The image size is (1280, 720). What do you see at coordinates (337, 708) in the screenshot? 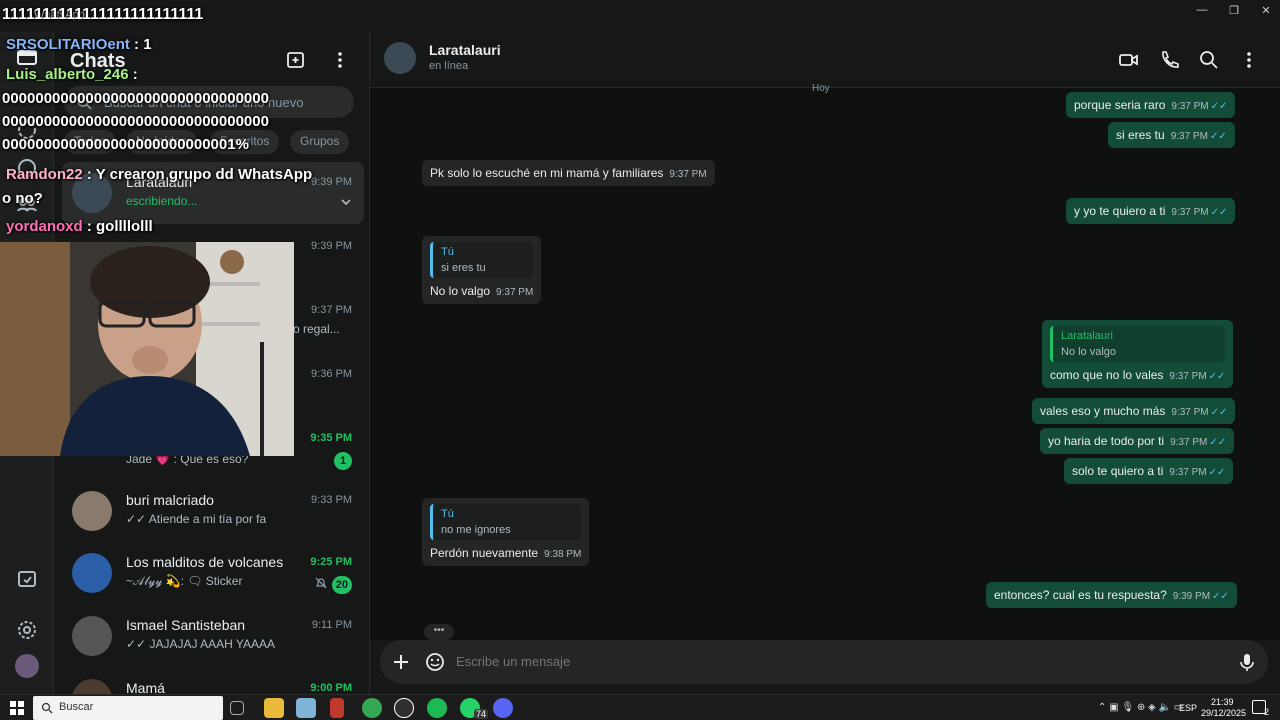
I see `app-icon` at bounding box center [337, 708].